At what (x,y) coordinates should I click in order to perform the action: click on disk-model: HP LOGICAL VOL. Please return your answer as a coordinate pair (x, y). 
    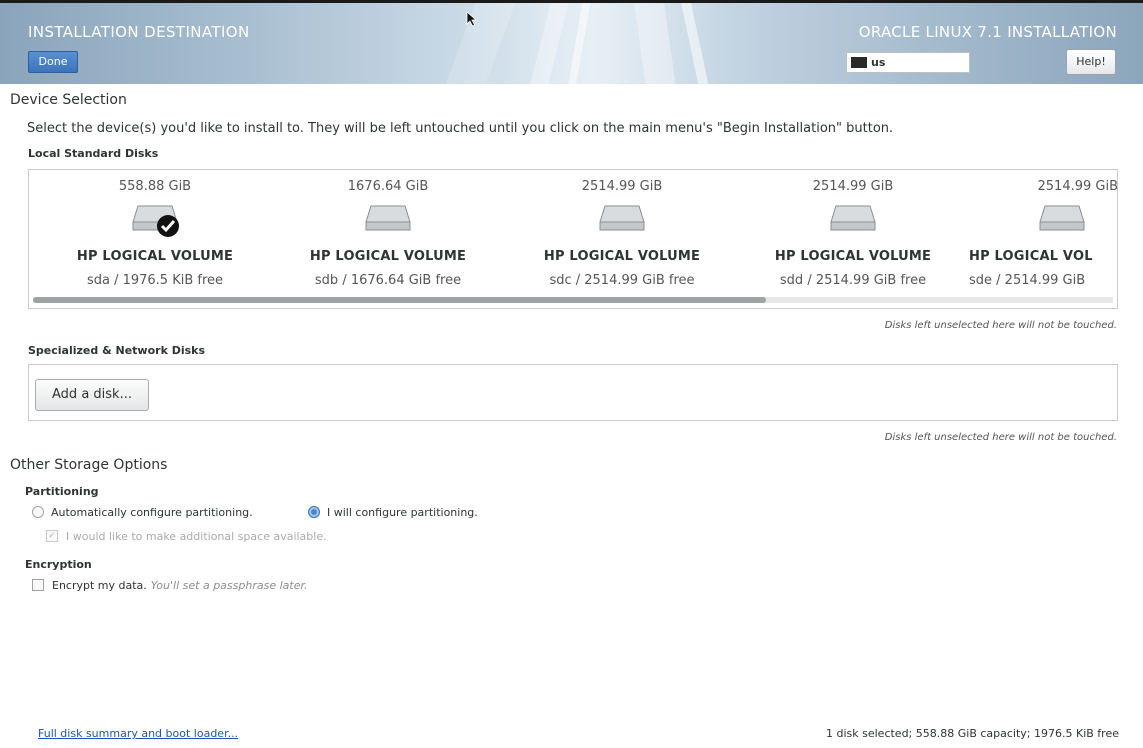
    Looking at the image, I should click on (1031, 256).